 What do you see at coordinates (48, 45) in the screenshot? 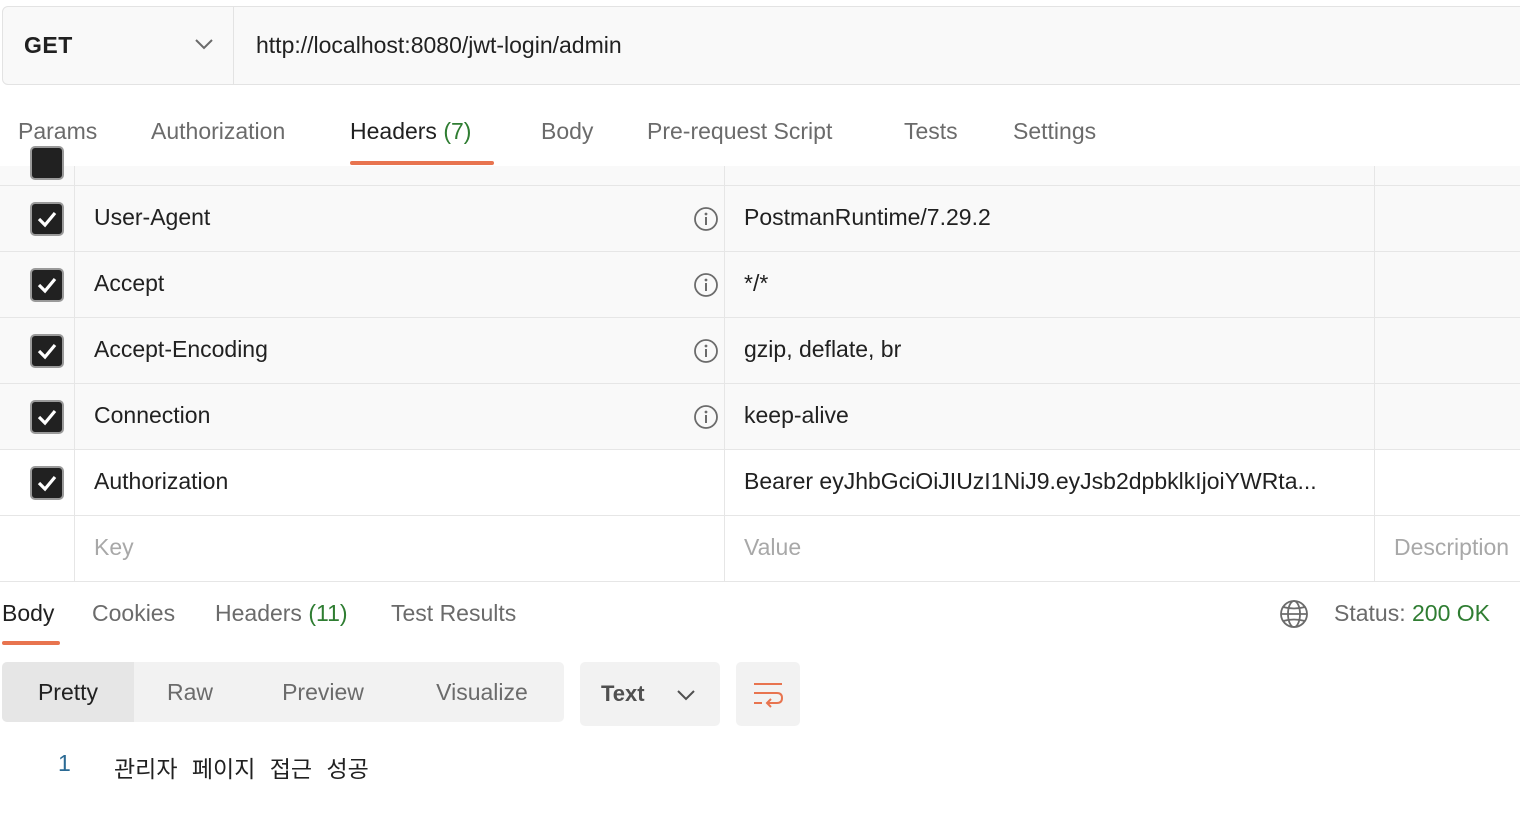
I see `method-label: GET` at bounding box center [48, 45].